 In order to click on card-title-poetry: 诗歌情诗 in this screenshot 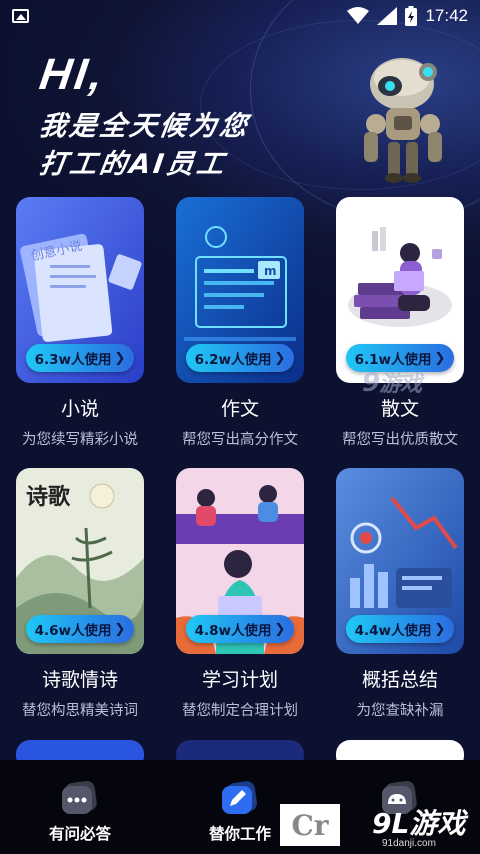, I will do `click(79, 680)`.